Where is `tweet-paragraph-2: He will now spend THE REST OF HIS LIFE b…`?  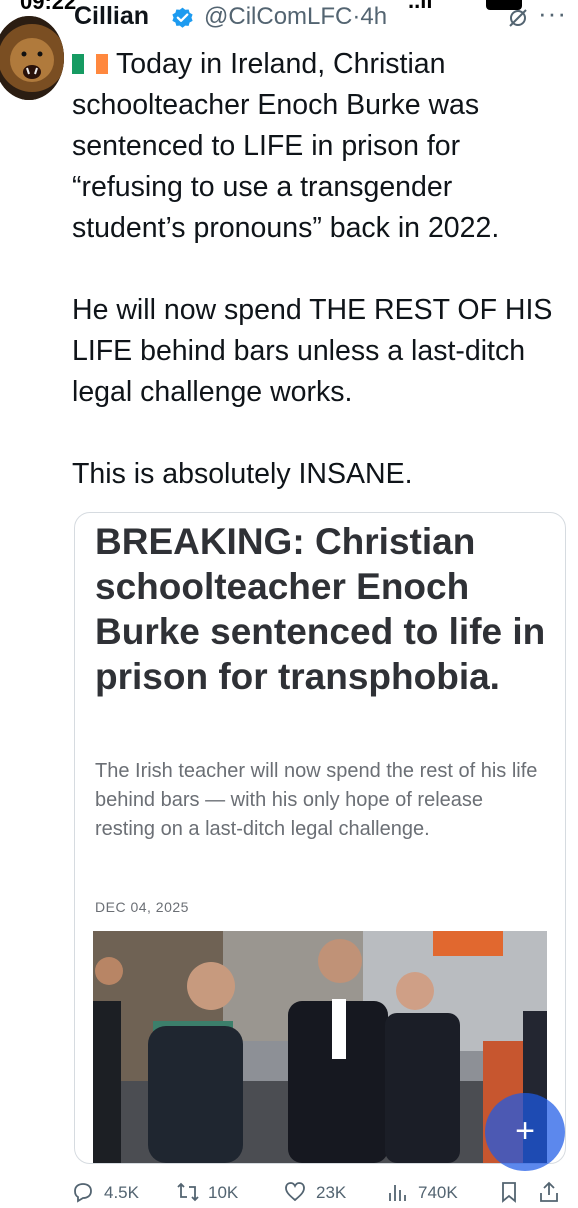 tweet-paragraph-2: He will now spend THE REST OF HIS LIFE b… is located at coordinates (312, 351).